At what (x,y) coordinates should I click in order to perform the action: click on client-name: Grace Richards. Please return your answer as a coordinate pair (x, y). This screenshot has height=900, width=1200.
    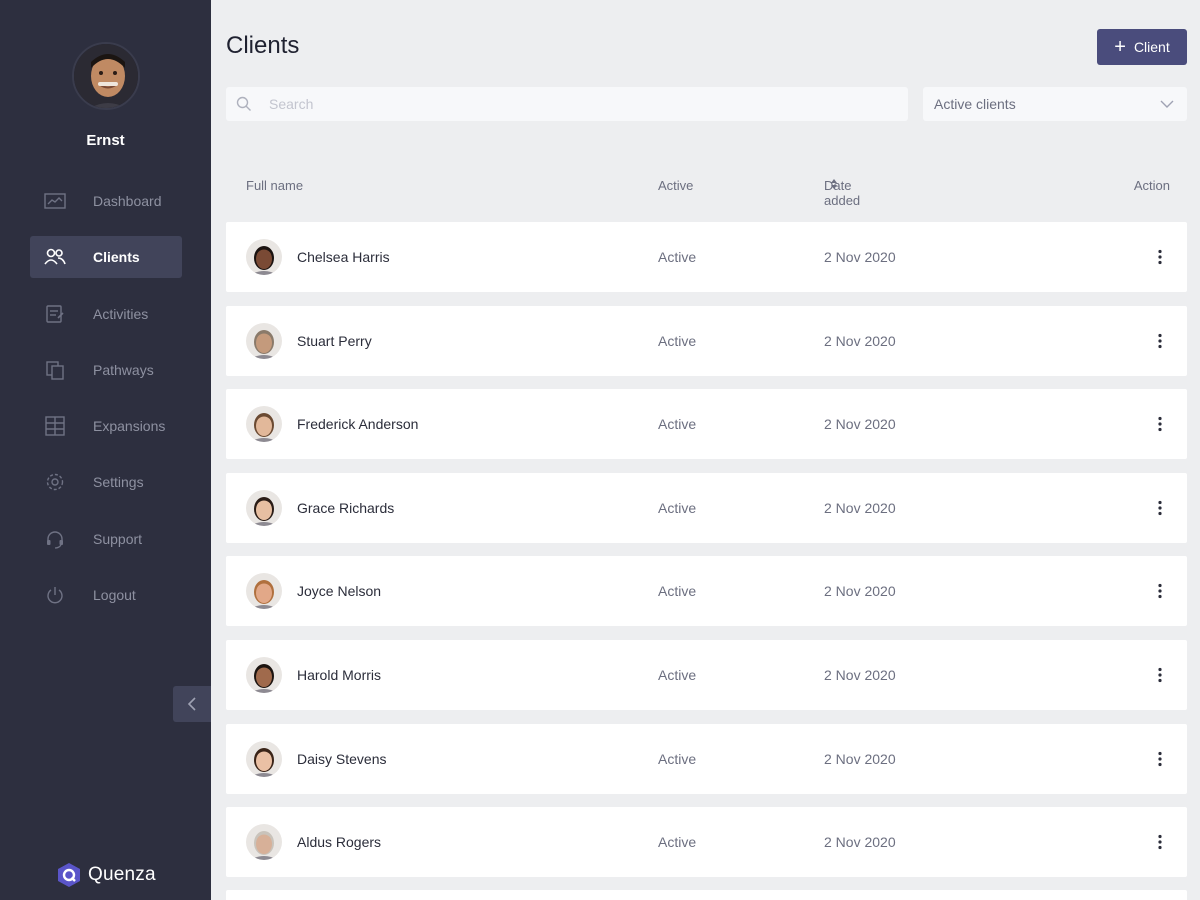
    Looking at the image, I should click on (345, 508).